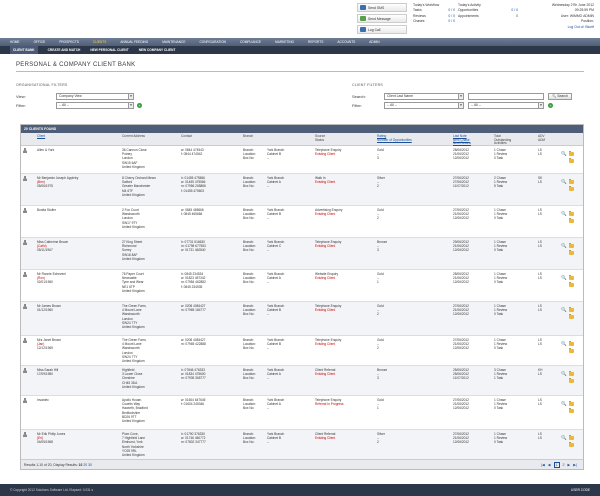 The height and width of the screenshot is (496, 600). I want to click on page-1: 1, so click(556, 465).